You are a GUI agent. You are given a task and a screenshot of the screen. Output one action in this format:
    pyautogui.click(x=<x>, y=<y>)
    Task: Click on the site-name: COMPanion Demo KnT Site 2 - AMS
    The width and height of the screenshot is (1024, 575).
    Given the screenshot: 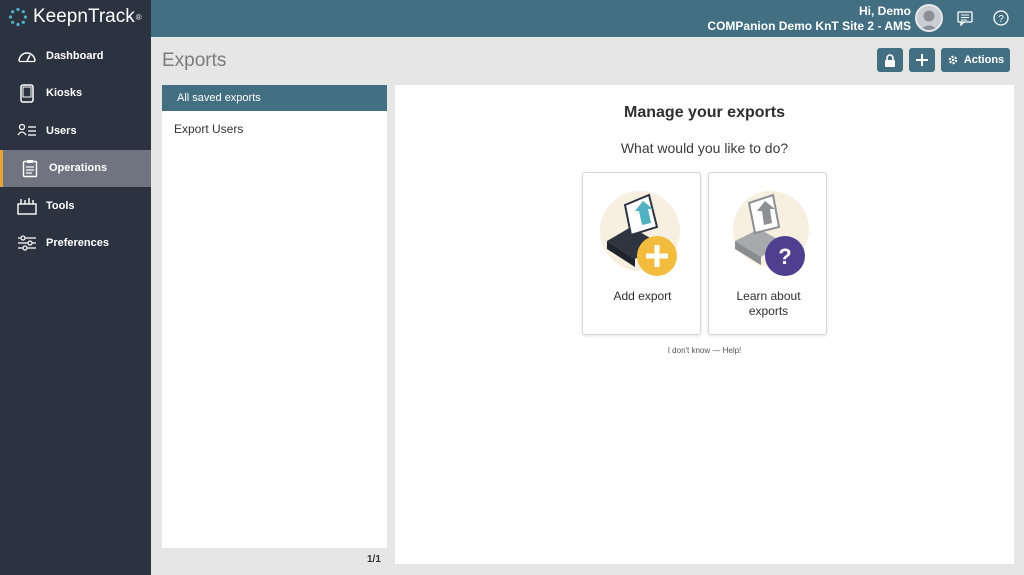 What is the action you would take?
    pyautogui.click(x=809, y=26)
    